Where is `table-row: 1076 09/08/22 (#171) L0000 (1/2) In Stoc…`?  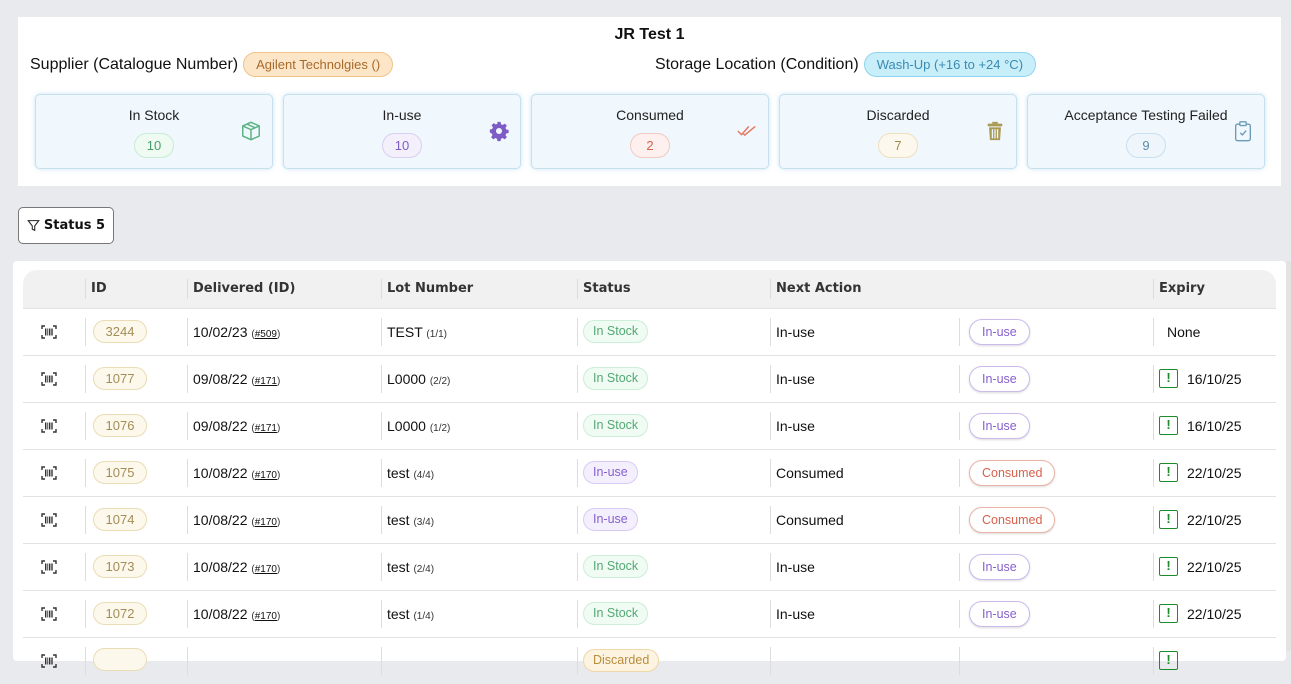 table-row: 1076 09/08/22 (#171) L0000 (1/2) In Stoc… is located at coordinates (649, 425).